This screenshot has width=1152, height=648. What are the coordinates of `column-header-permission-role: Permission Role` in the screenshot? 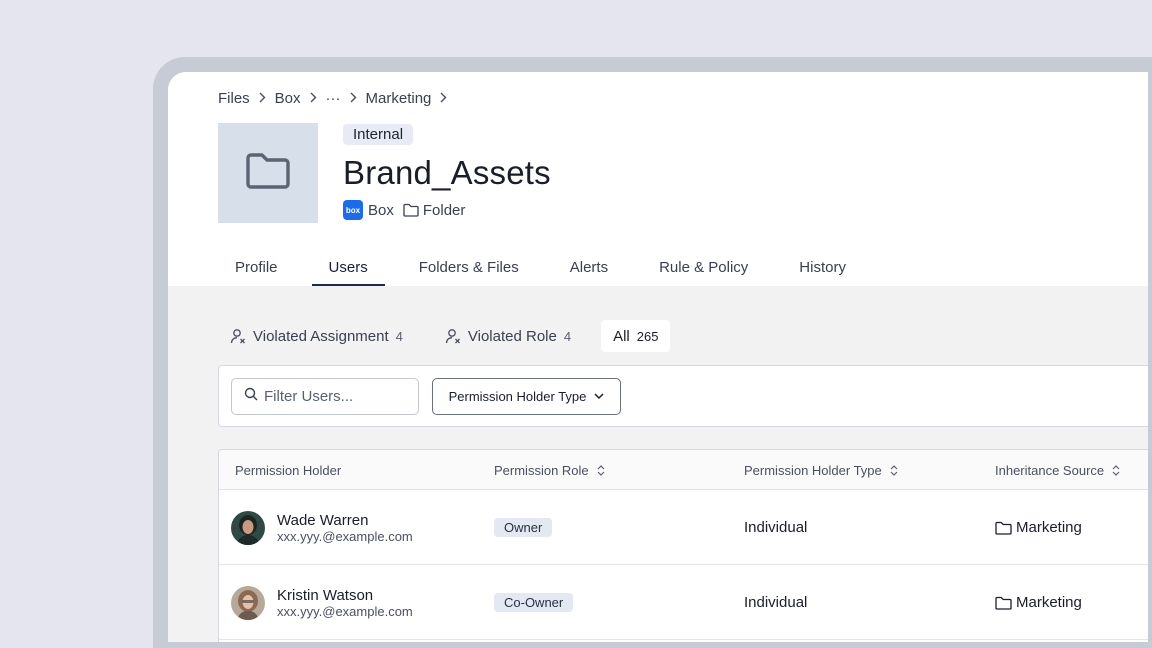 It's located at (549, 470).